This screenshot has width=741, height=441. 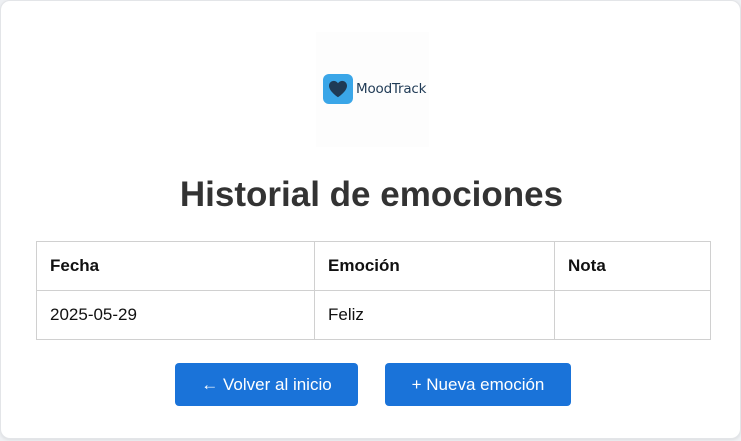 What do you see at coordinates (478, 384) in the screenshot?
I see `new-emotion-button: + Nueva emoción` at bounding box center [478, 384].